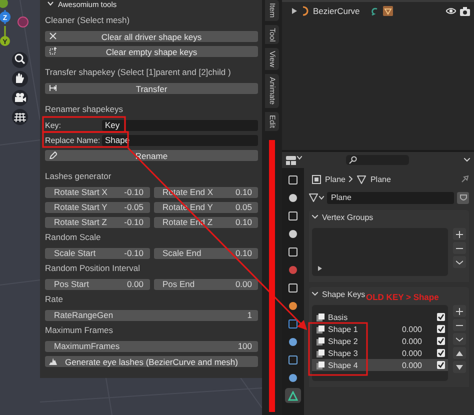 This screenshot has height=415, width=474. What do you see at coordinates (389, 217) in the screenshot?
I see `panel-header: Vertex Groups` at bounding box center [389, 217].